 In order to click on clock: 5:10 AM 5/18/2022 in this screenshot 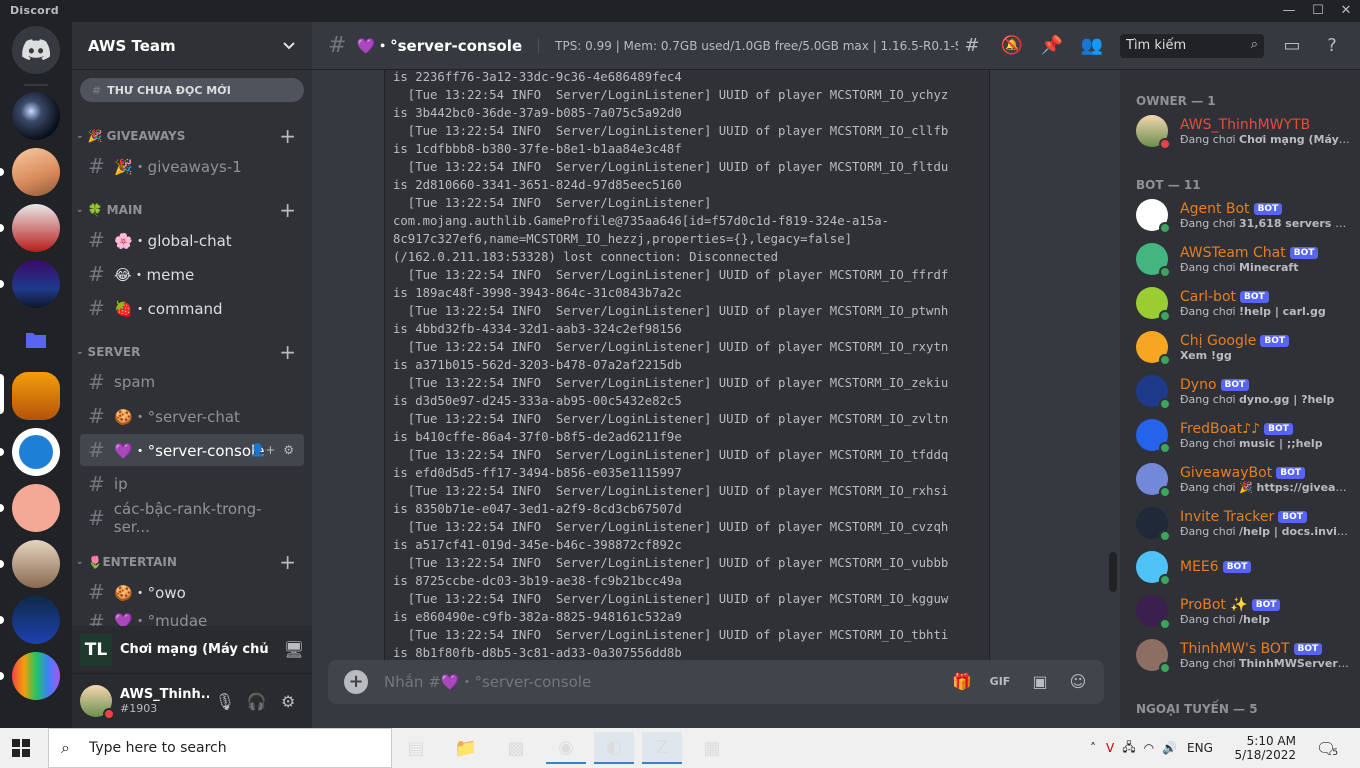, I will do `click(1265, 748)`.